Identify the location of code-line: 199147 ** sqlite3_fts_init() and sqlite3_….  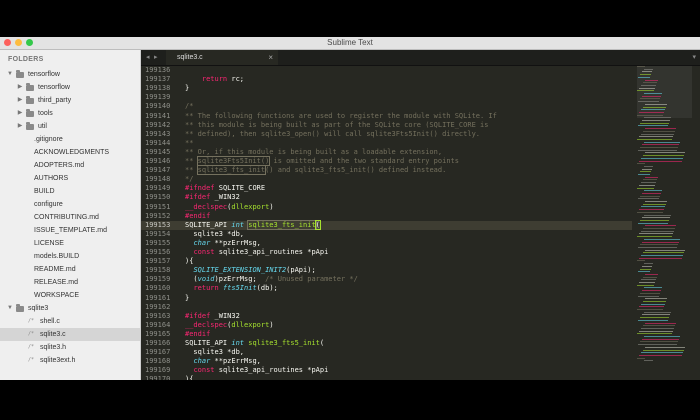
(386, 170).